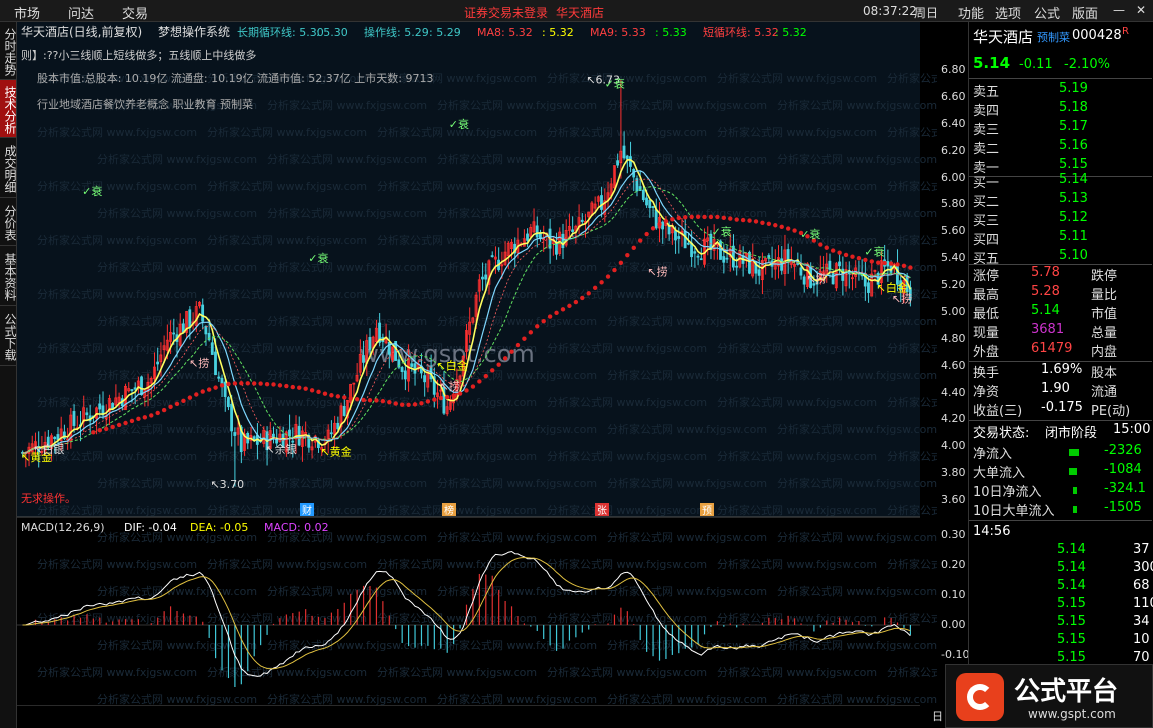  Describe the element at coordinates (998, 411) in the screenshot. I see `stat2-label: 收益(三)` at that location.